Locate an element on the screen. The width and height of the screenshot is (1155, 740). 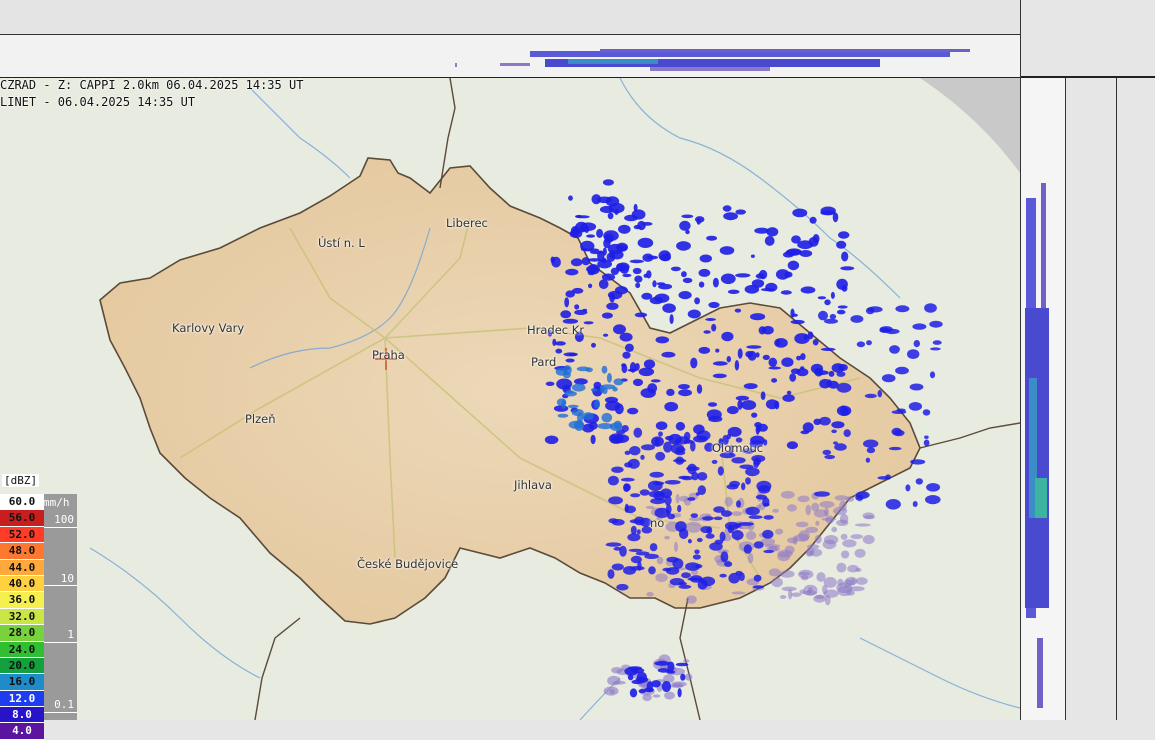
city-label-olomouc: Olomouc is located at coordinates (738, 448).